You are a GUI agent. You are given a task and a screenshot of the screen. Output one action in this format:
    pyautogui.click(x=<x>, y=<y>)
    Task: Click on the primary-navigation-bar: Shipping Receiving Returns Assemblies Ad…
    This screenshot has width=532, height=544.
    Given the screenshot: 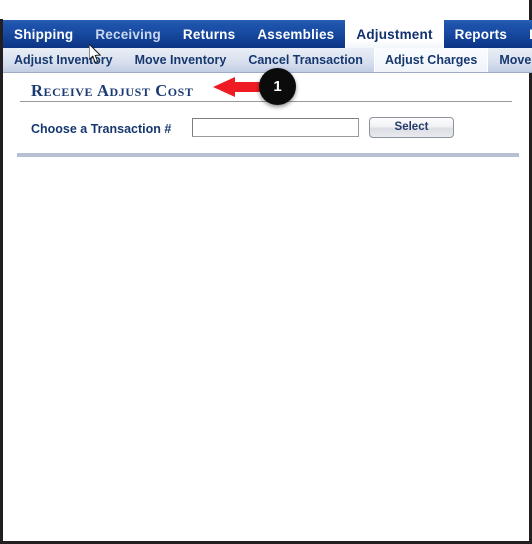 What is the action you would take?
    pyautogui.click(x=267, y=34)
    